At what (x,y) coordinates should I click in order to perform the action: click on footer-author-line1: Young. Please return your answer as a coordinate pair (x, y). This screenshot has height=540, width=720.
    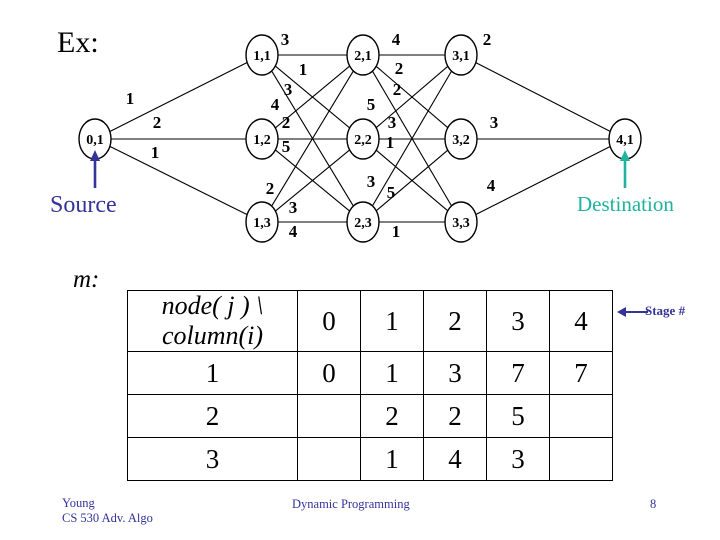
    Looking at the image, I should click on (78, 503).